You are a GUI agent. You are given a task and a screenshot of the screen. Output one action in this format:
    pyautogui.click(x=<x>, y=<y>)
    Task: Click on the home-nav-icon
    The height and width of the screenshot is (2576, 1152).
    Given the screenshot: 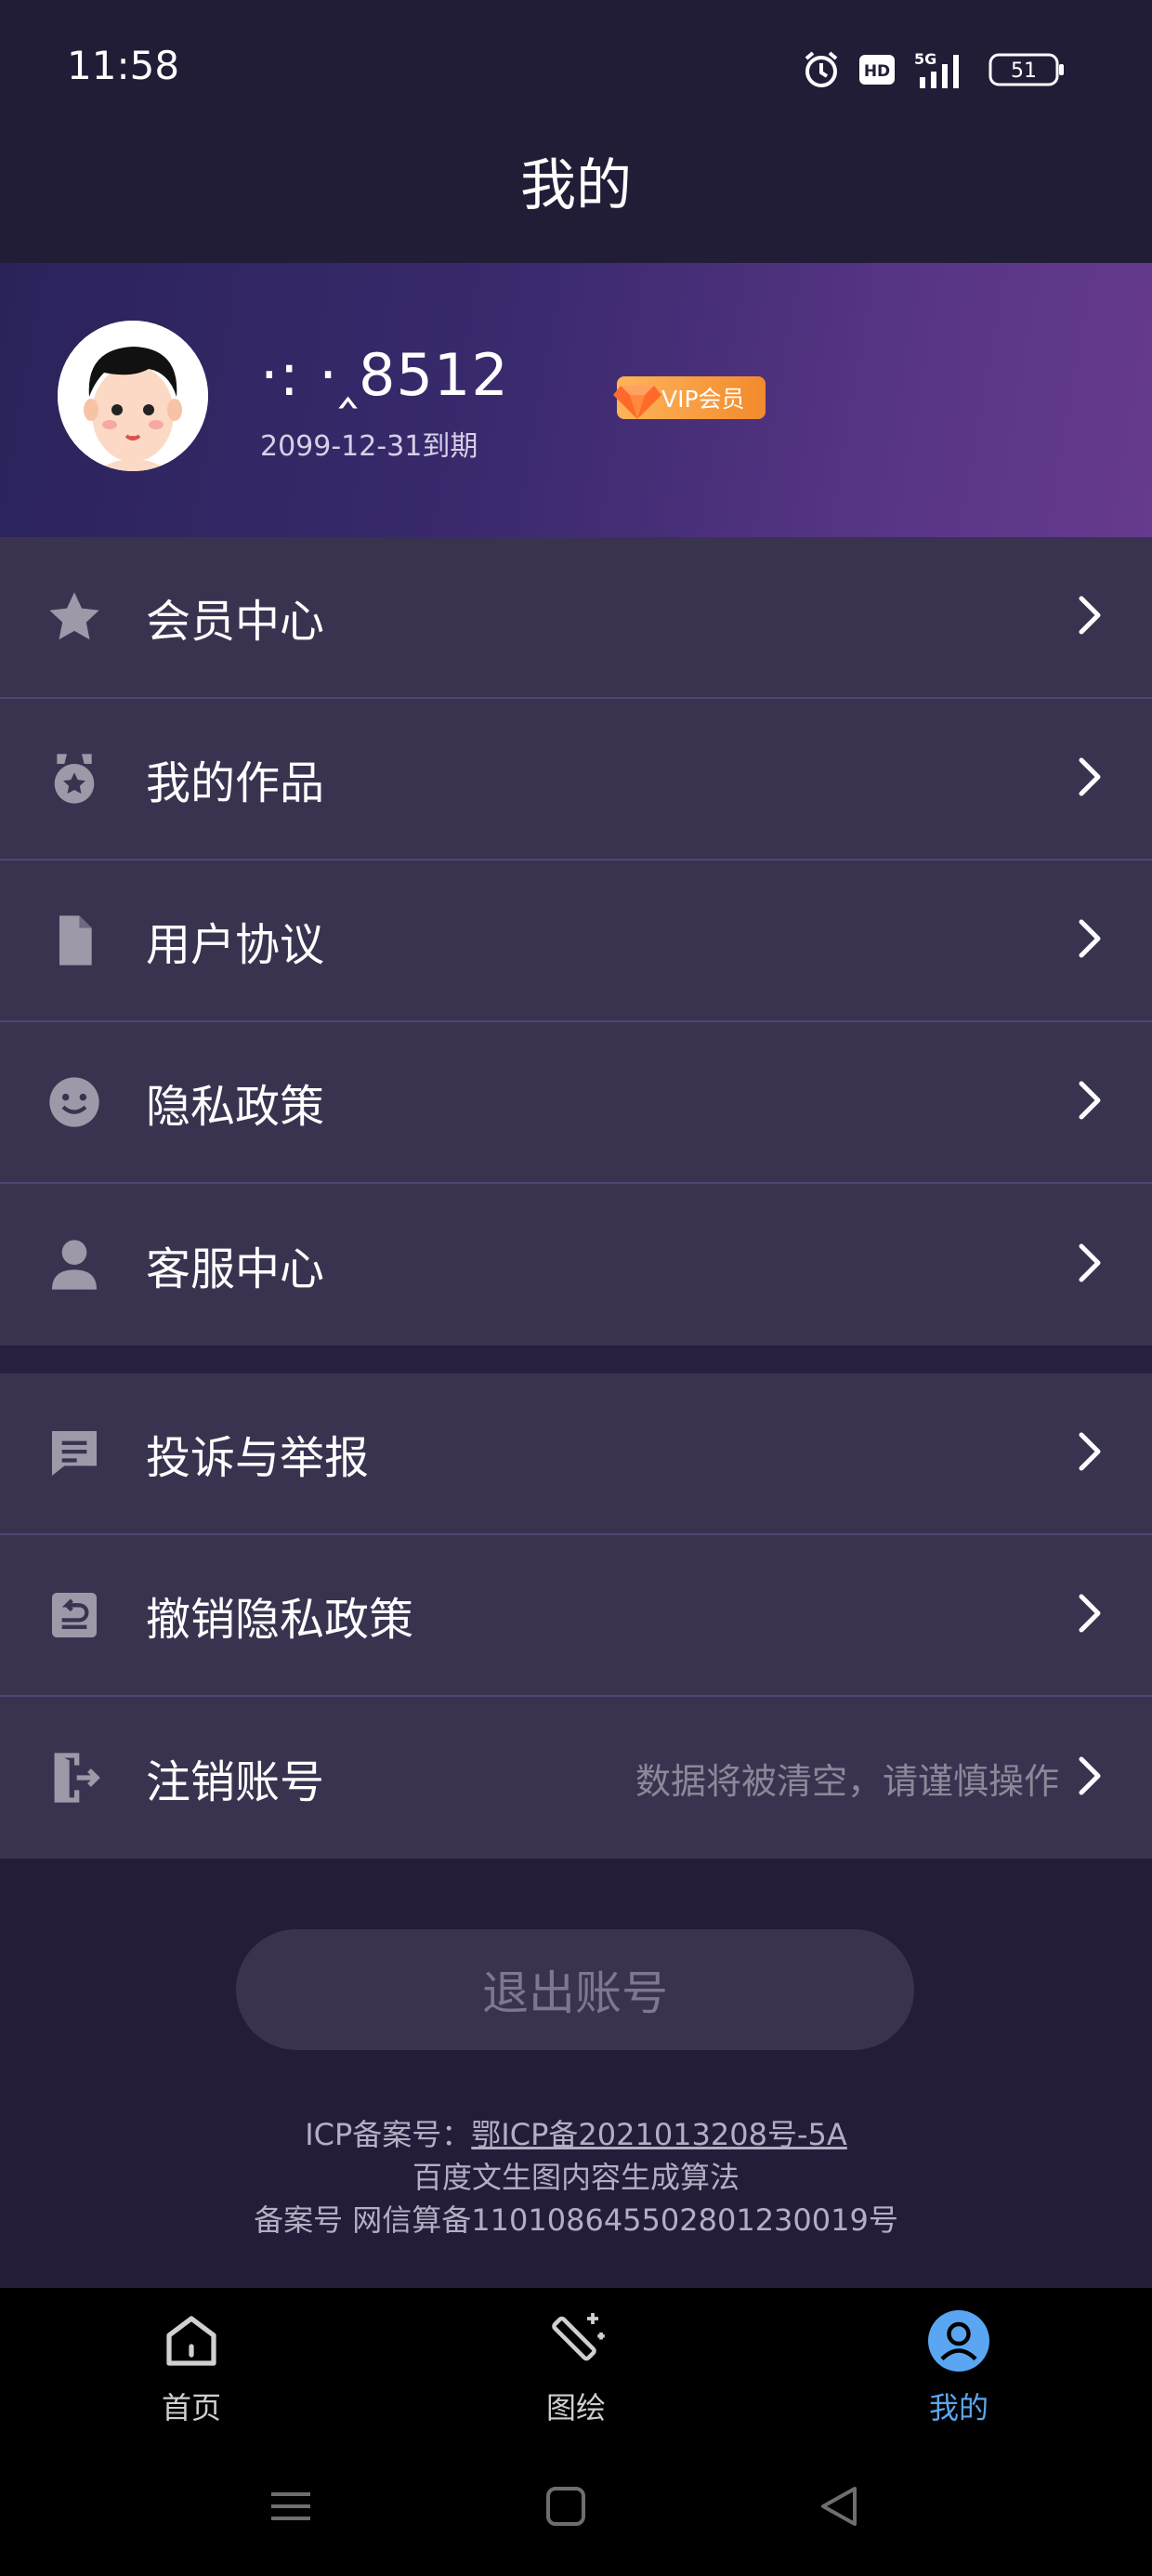 What is the action you would take?
    pyautogui.click(x=566, y=2508)
    